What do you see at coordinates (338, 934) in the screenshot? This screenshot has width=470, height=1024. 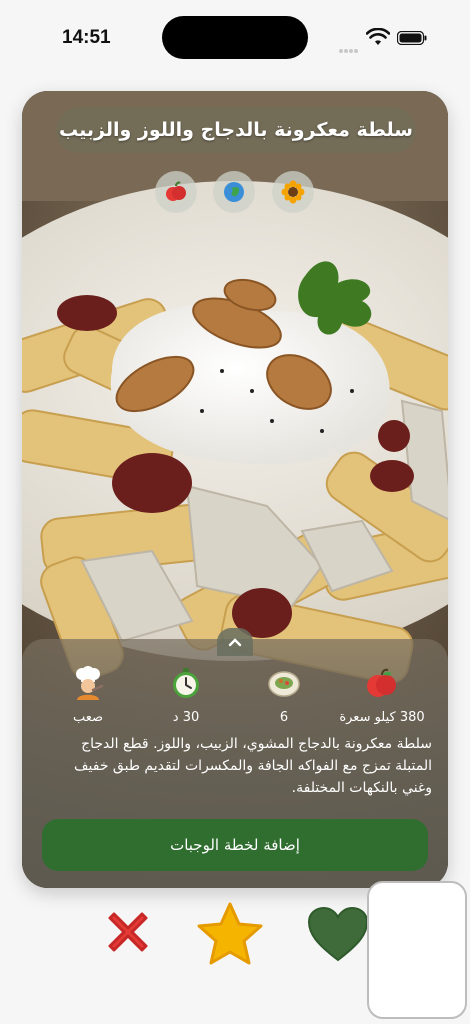 I see `heart-icon` at bounding box center [338, 934].